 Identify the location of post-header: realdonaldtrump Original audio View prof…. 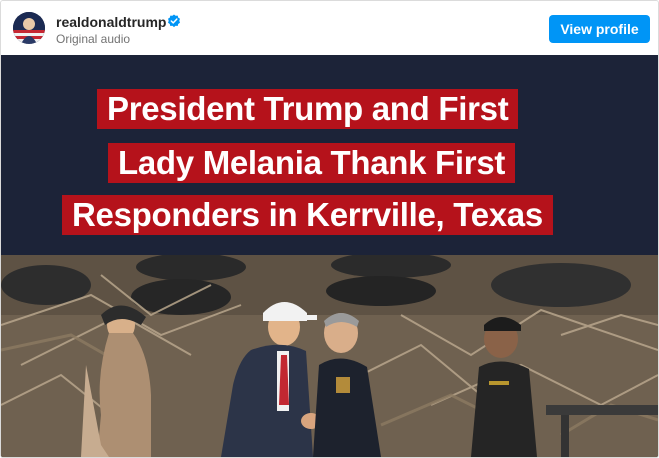
(329, 28).